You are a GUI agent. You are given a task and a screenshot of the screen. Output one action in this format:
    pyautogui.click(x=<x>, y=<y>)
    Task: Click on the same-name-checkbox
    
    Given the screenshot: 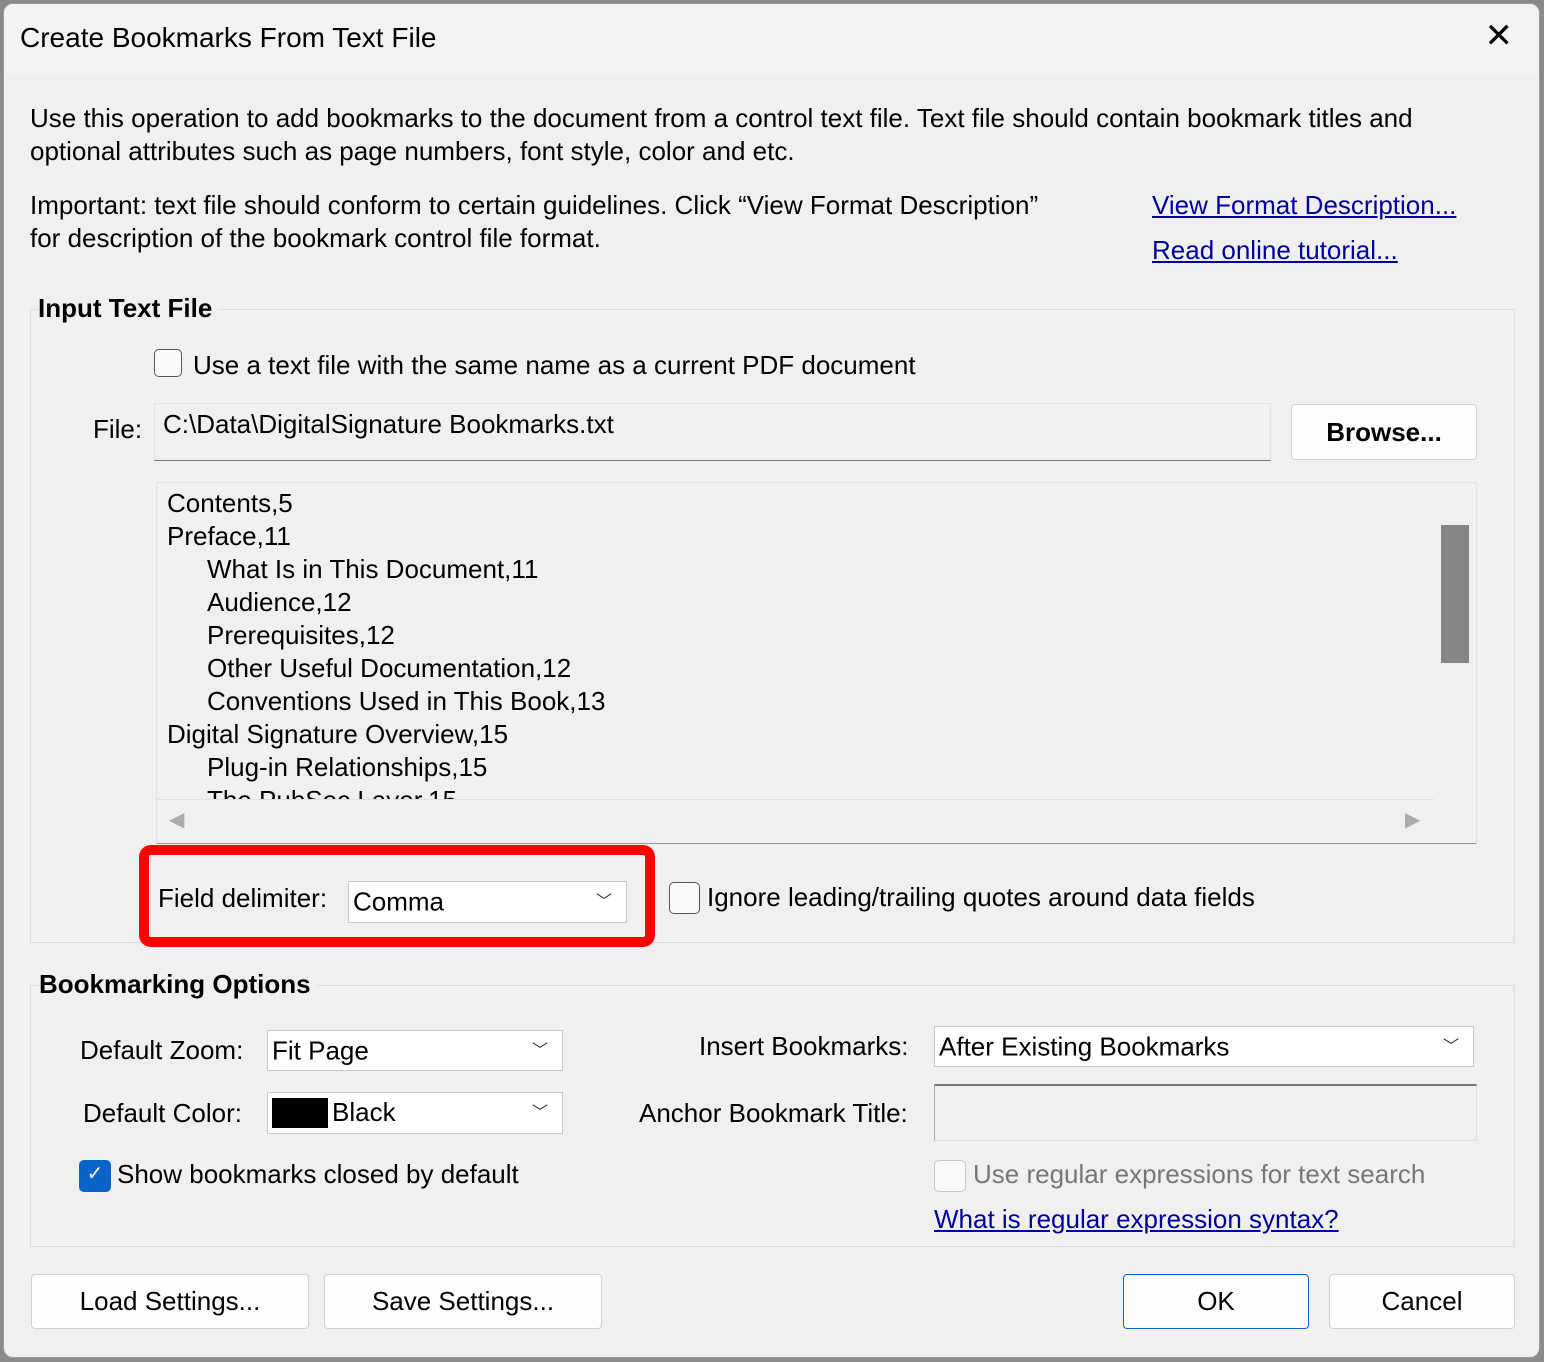 What is the action you would take?
    pyautogui.click(x=168, y=363)
    